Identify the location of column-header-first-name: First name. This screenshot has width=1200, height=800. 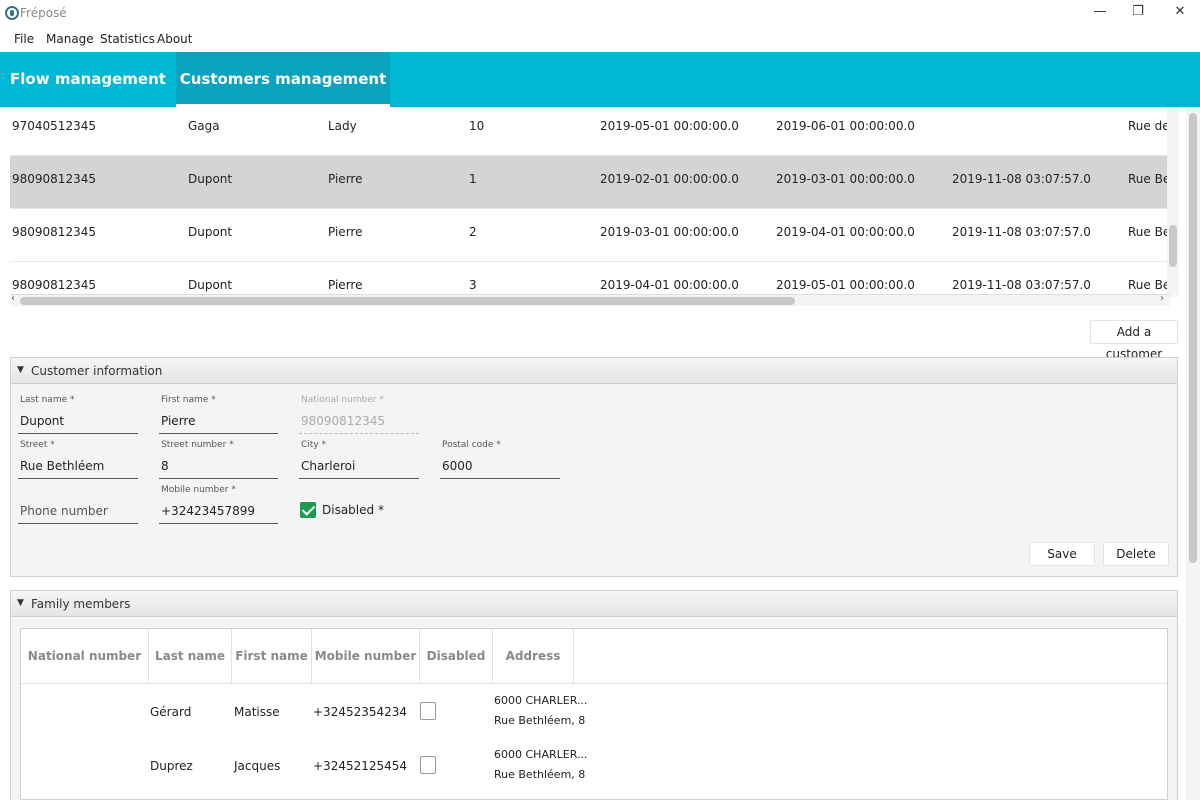
(272, 656).